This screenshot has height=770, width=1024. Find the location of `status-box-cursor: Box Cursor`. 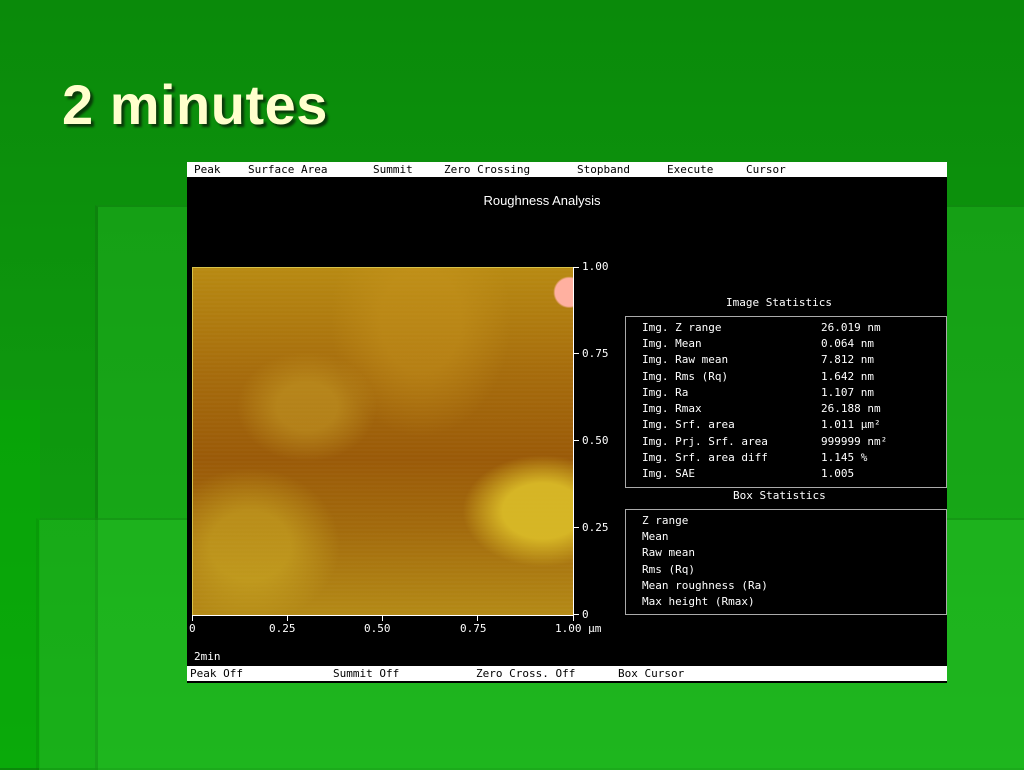

status-box-cursor: Box Cursor is located at coordinates (651, 673).